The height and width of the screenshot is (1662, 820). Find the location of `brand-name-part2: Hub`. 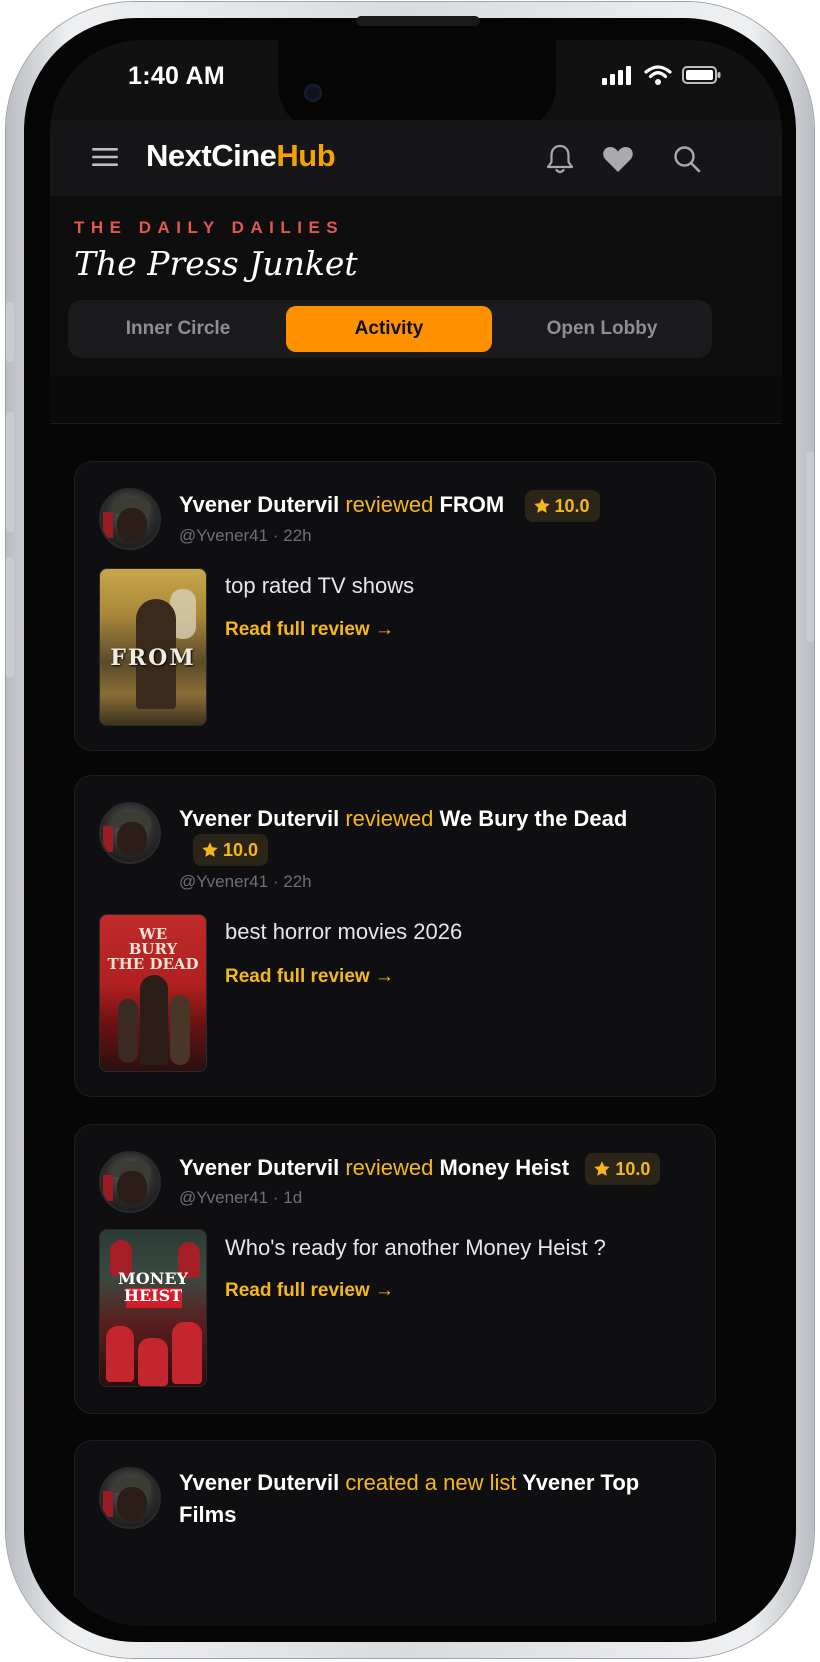

brand-name-part2: Hub is located at coordinates (306, 155).